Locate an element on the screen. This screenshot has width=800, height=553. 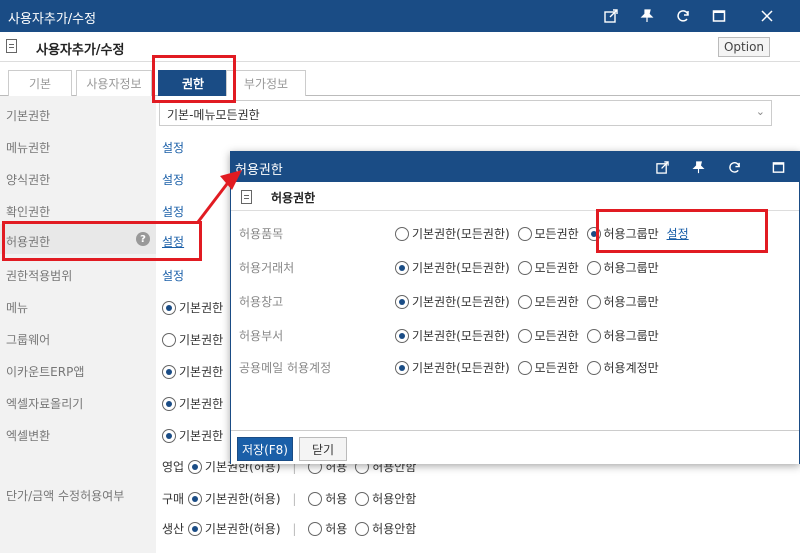
menu-option: 기본권한 is located at coordinates (192, 307).